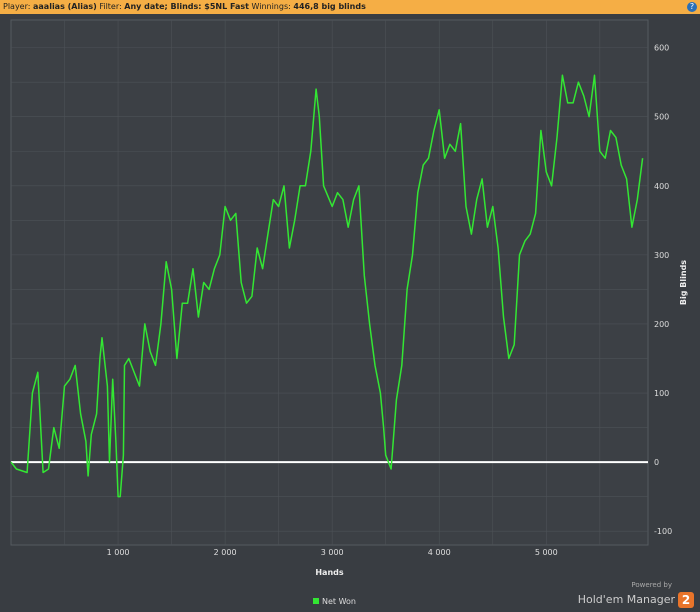 This screenshot has width=700, height=612. What do you see at coordinates (339, 601) in the screenshot?
I see `legend-label: Net Won` at bounding box center [339, 601].